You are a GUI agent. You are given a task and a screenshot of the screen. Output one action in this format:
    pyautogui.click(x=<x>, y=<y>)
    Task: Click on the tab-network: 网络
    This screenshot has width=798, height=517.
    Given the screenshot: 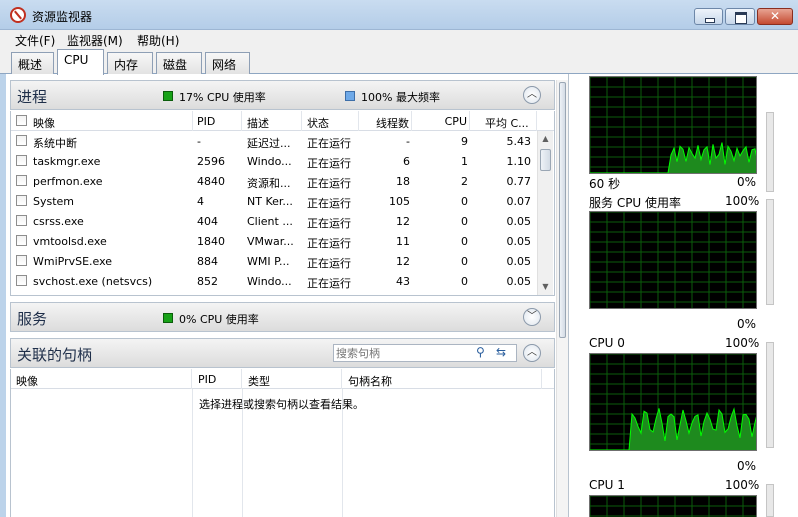 What is the action you would take?
    pyautogui.click(x=227, y=63)
    